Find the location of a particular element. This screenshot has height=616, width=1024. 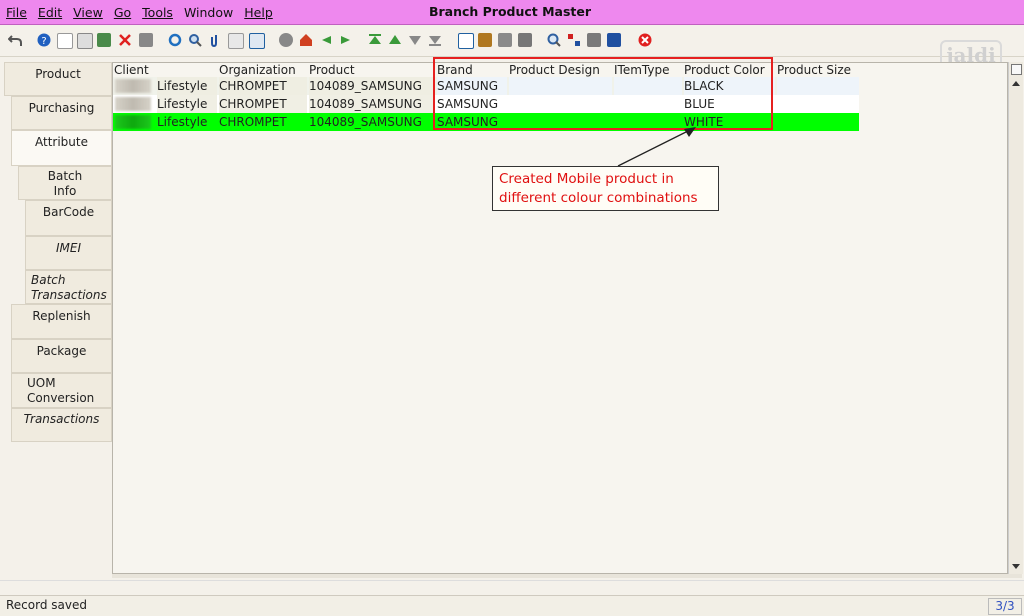

panel-toggle-icon is located at coordinates (1016, 69).